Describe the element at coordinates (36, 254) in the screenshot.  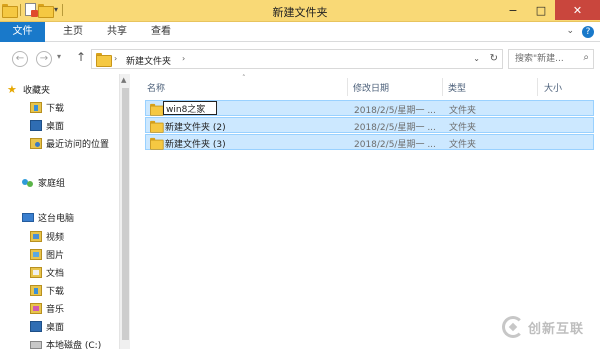
I see `pictures-icon` at that location.